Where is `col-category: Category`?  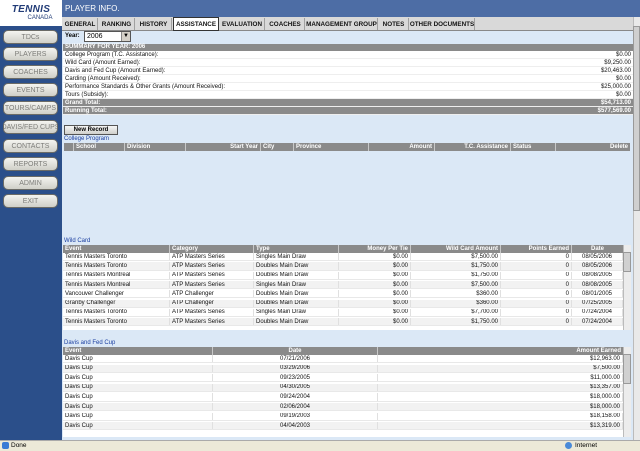 col-category: Category is located at coordinates (212, 249).